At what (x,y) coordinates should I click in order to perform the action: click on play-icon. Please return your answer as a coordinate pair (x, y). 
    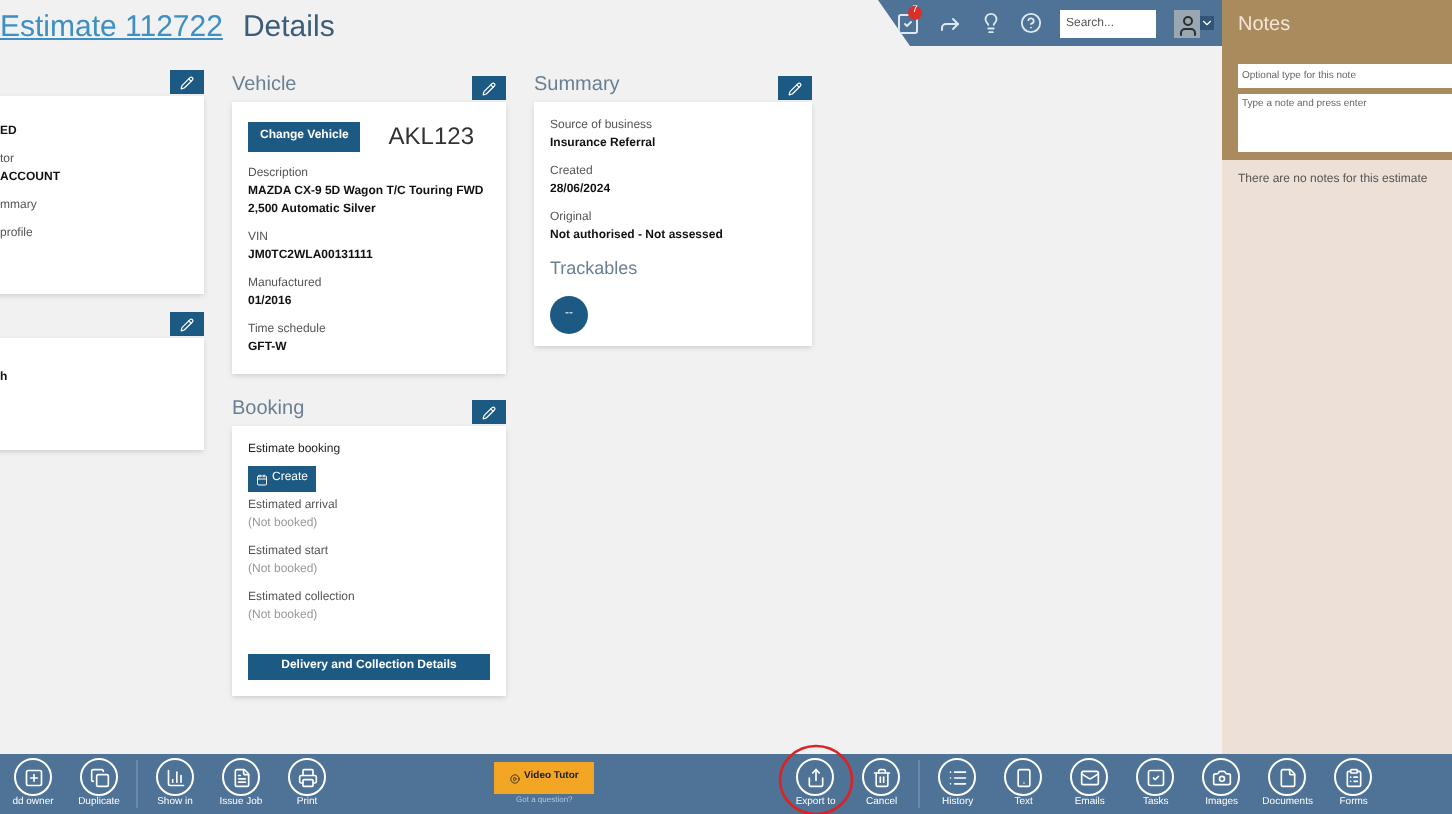
    Looking at the image, I should click on (515, 778).